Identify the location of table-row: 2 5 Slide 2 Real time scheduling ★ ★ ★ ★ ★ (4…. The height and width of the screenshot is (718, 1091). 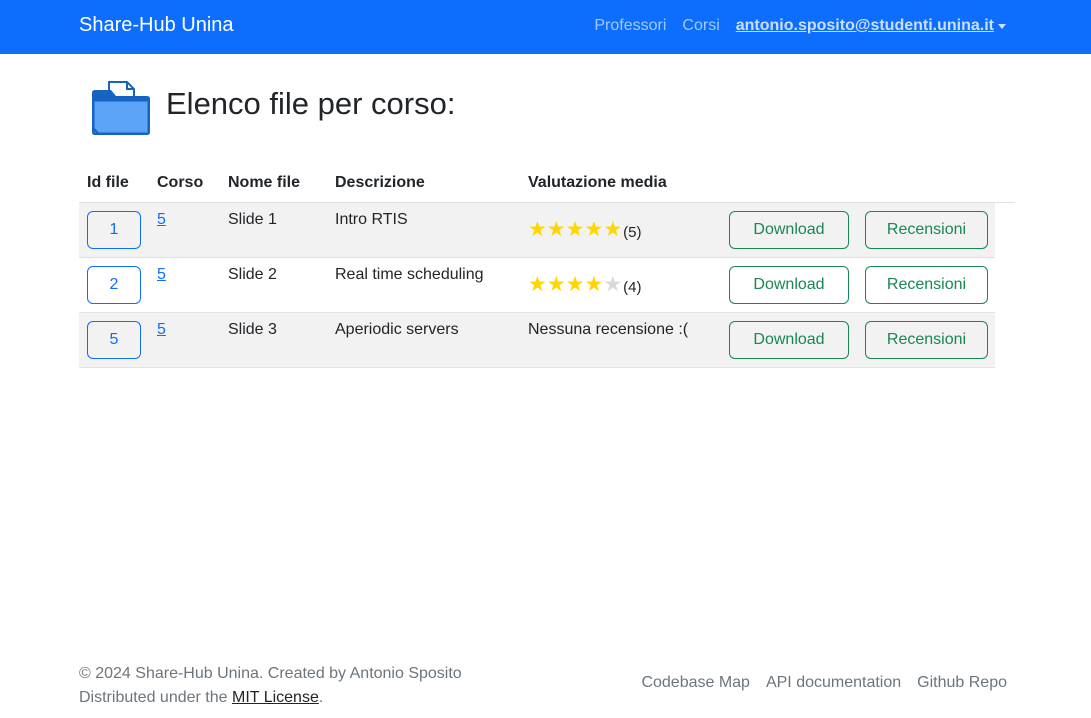
(547, 285).